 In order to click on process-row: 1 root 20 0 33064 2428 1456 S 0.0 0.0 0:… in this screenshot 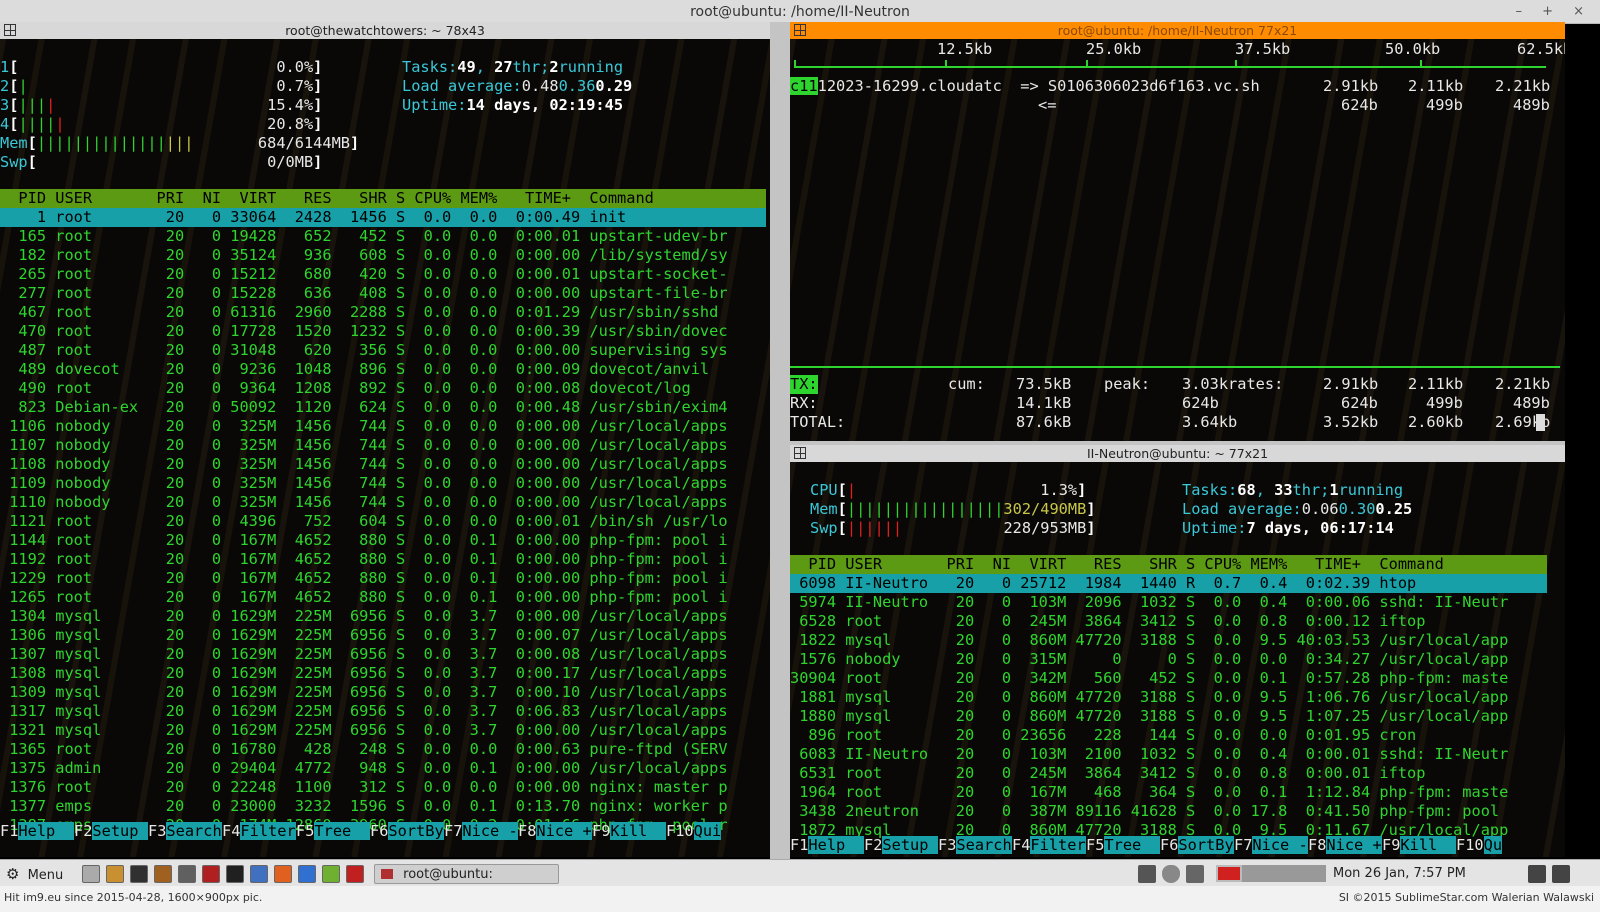, I will do `click(383, 217)`.